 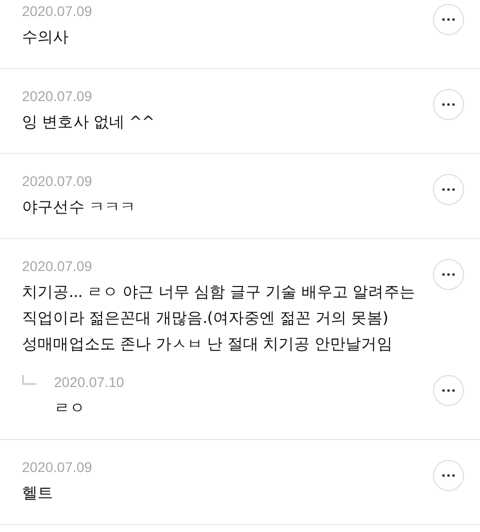 I want to click on comment-text: 헬트, so click(x=38, y=493).